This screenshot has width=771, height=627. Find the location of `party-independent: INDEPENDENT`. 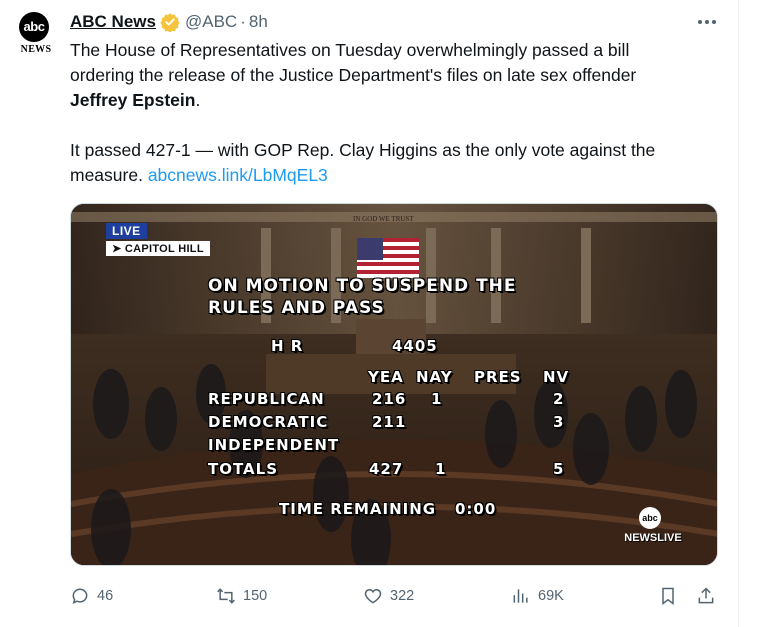

party-independent: INDEPENDENT is located at coordinates (274, 445).